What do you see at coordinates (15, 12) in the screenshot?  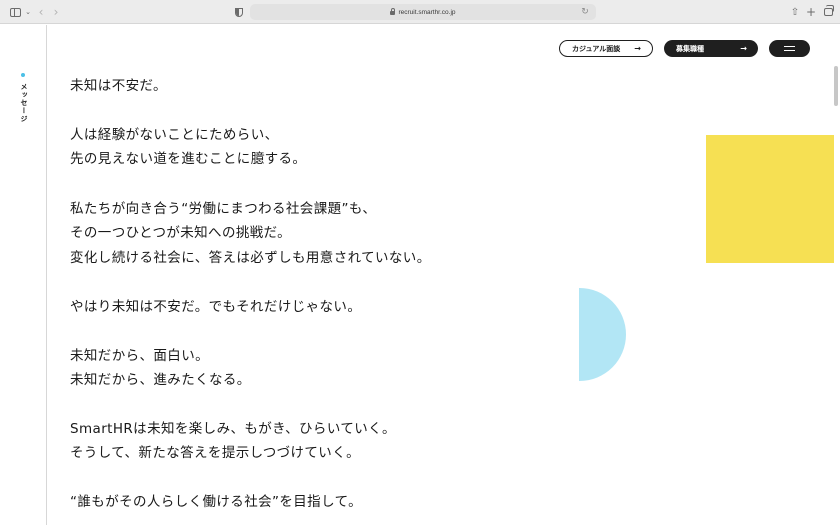 I see `sidebar-icon` at bounding box center [15, 12].